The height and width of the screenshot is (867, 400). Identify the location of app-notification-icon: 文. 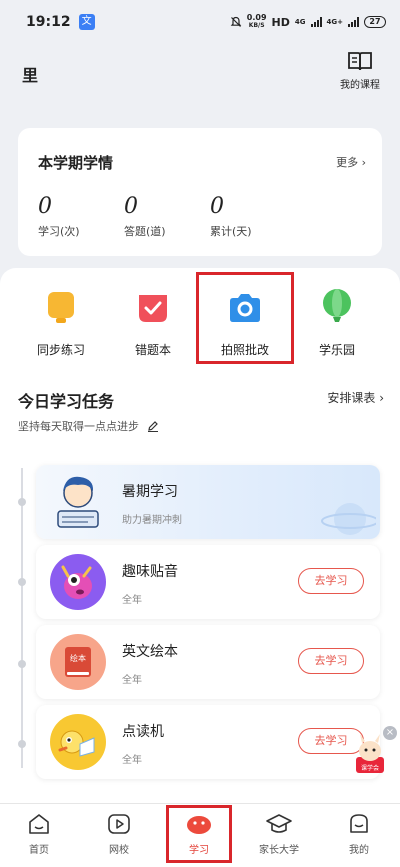
(86, 22).